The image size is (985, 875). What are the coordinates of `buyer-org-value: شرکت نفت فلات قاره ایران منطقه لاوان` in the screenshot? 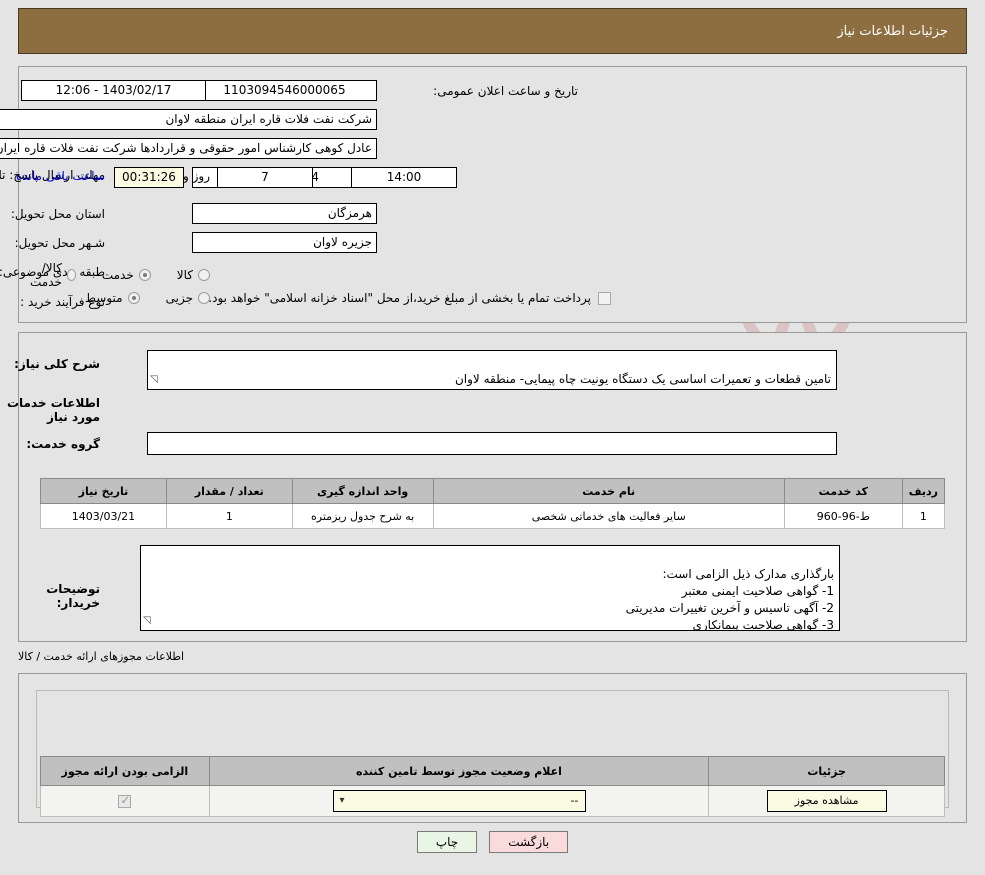 It's located at (188, 119).